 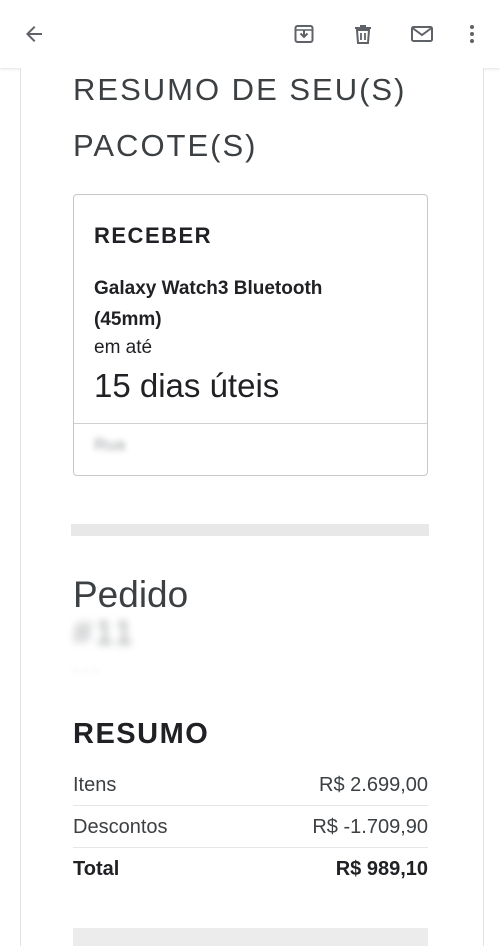 I want to click on mark-unread-button, so click(x=422, y=34).